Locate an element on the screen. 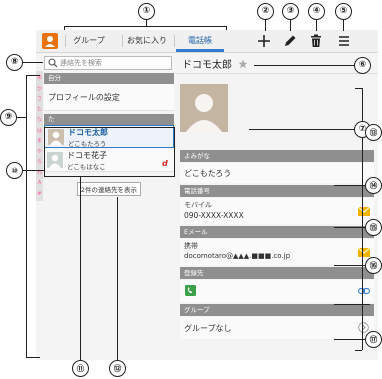  search-placeholder: 連絡先を検索 is located at coordinates (81, 63).